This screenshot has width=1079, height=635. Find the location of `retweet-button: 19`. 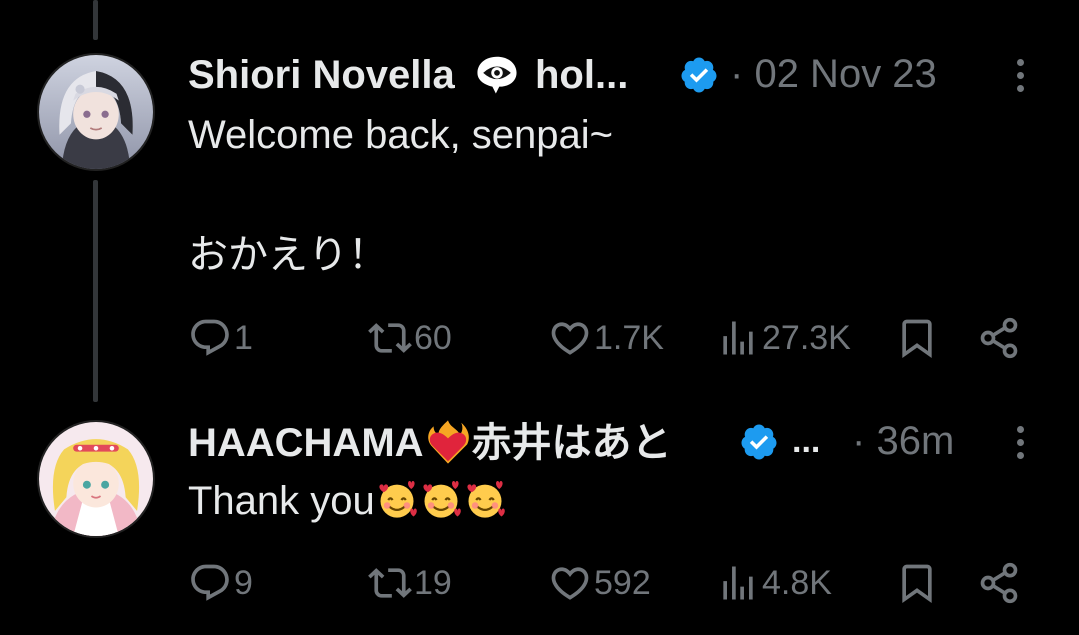

retweet-button: 19 is located at coordinates (410, 583).